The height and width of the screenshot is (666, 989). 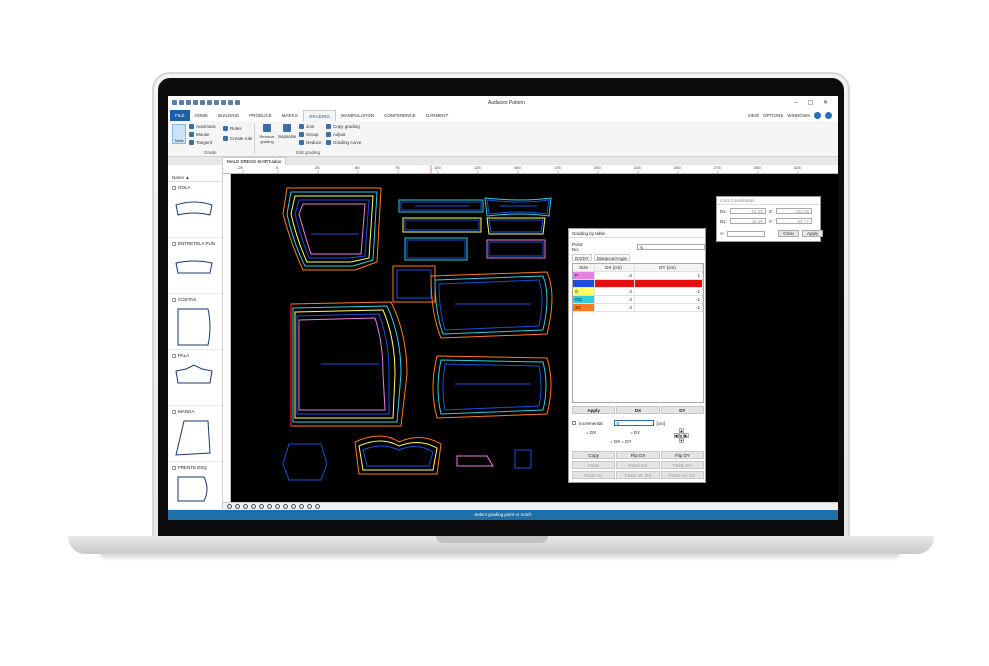 What do you see at coordinates (343, 142) in the screenshot?
I see `grading-curve-button: Grading curve` at bounding box center [343, 142].